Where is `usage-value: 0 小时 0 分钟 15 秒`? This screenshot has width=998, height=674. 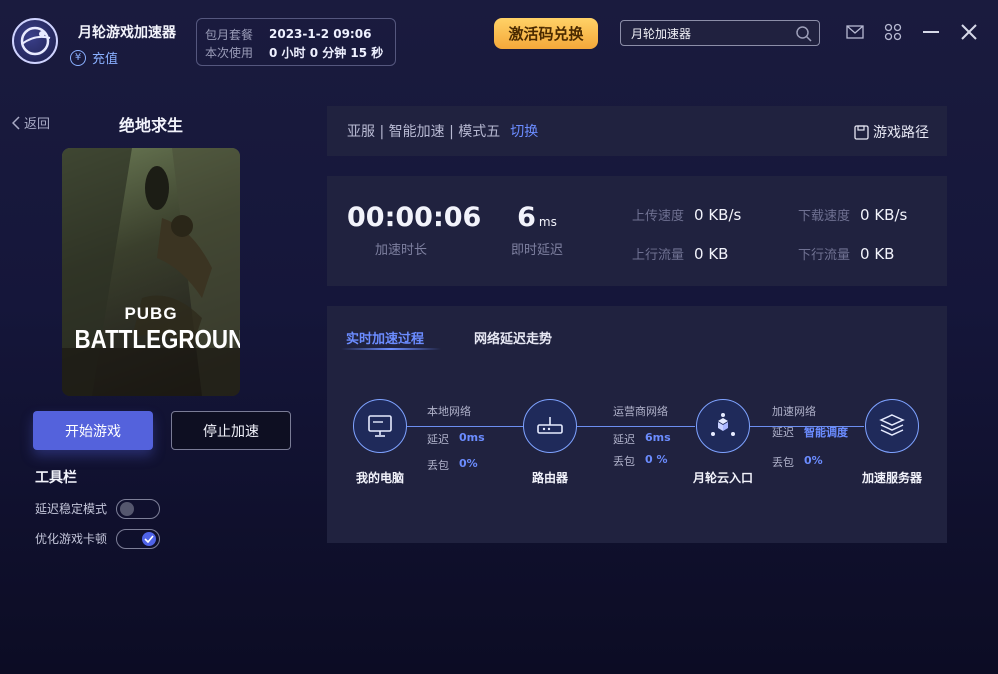 usage-value: 0 小时 0 分钟 15 秒 is located at coordinates (326, 52).